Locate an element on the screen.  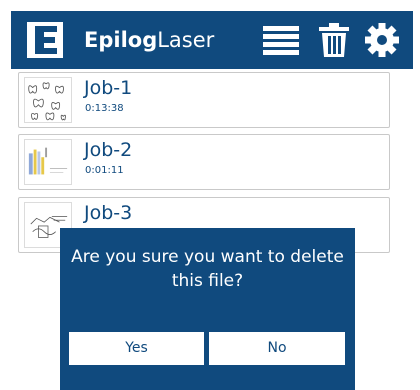
logo-e-icon is located at coordinates (45, 40).